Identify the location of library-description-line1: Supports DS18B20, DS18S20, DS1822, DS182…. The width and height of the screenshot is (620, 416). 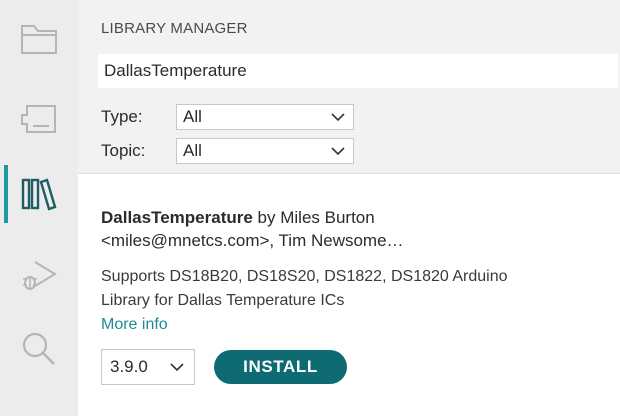
(304, 276).